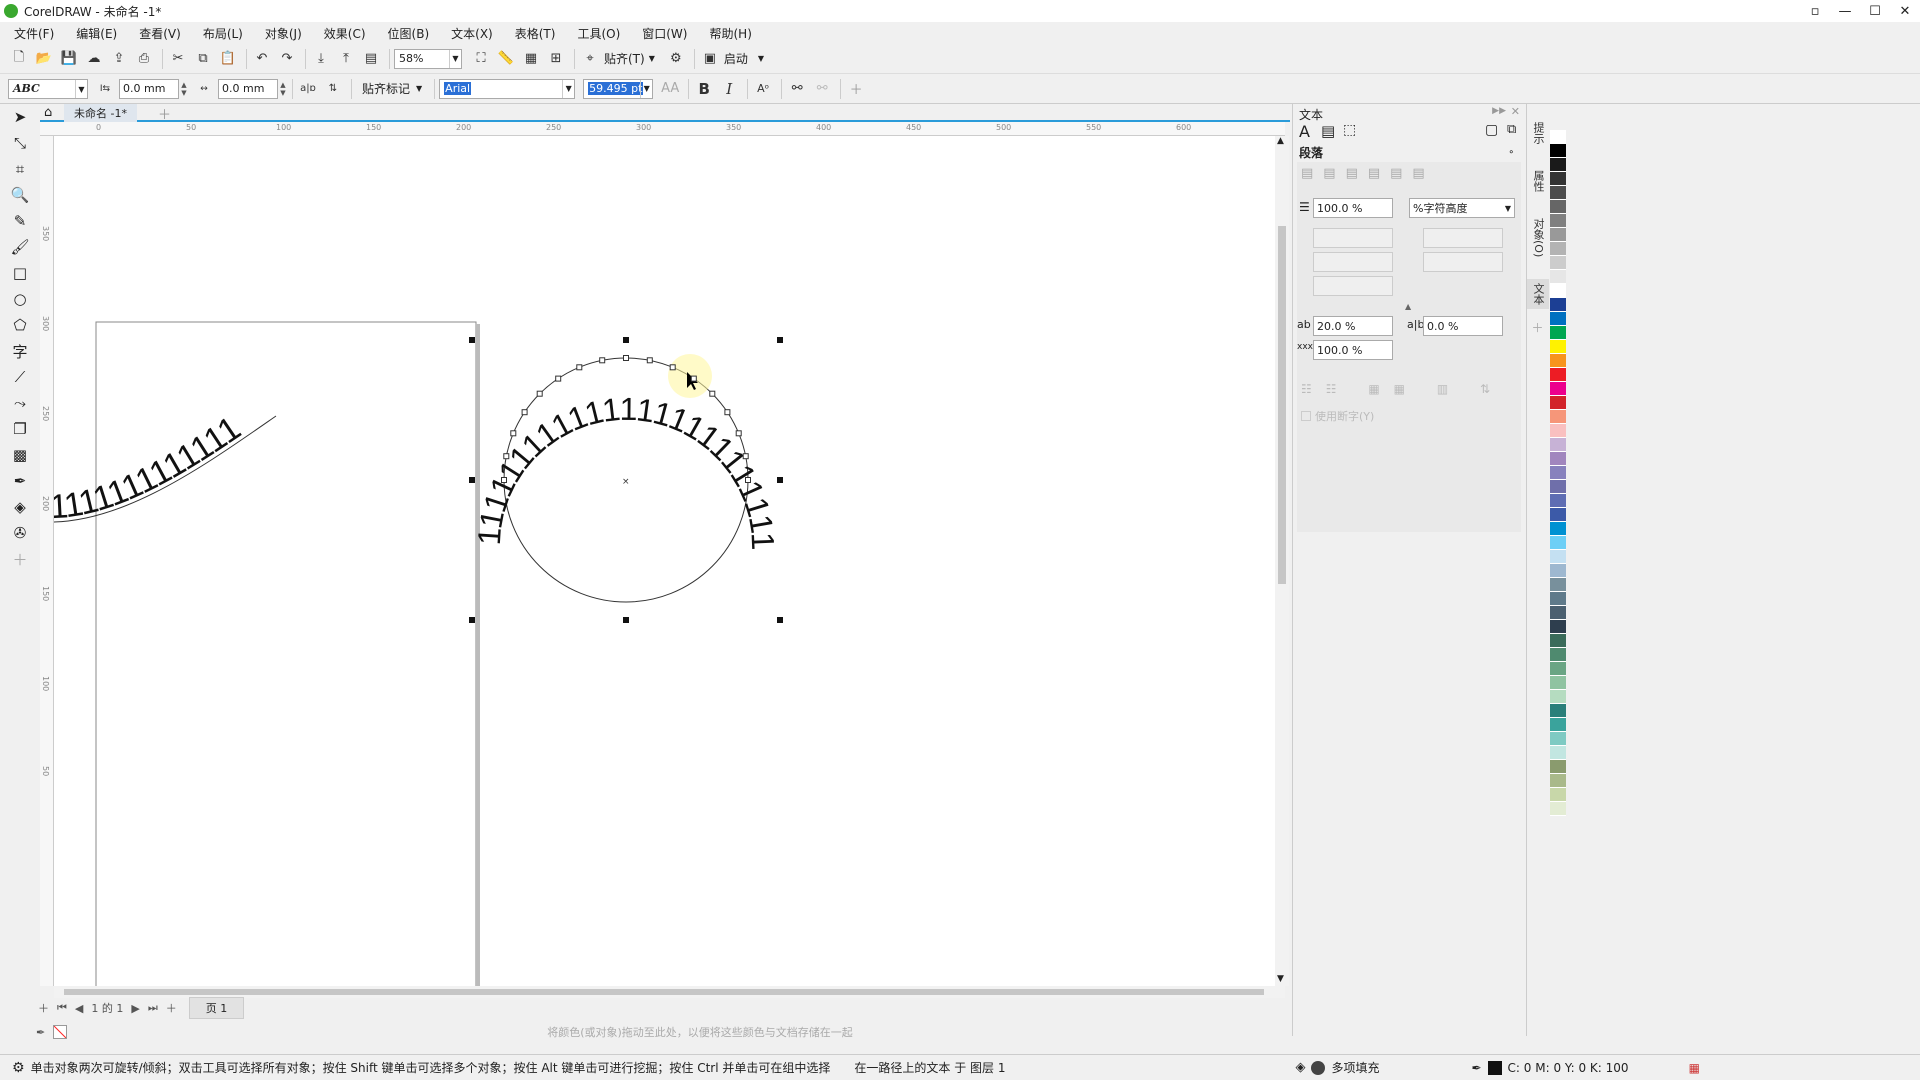  What do you see at coordinates (20, 299) in the screenshot?
I see `ellipse-tool-icon: ○` at bounding box center [20, 299].